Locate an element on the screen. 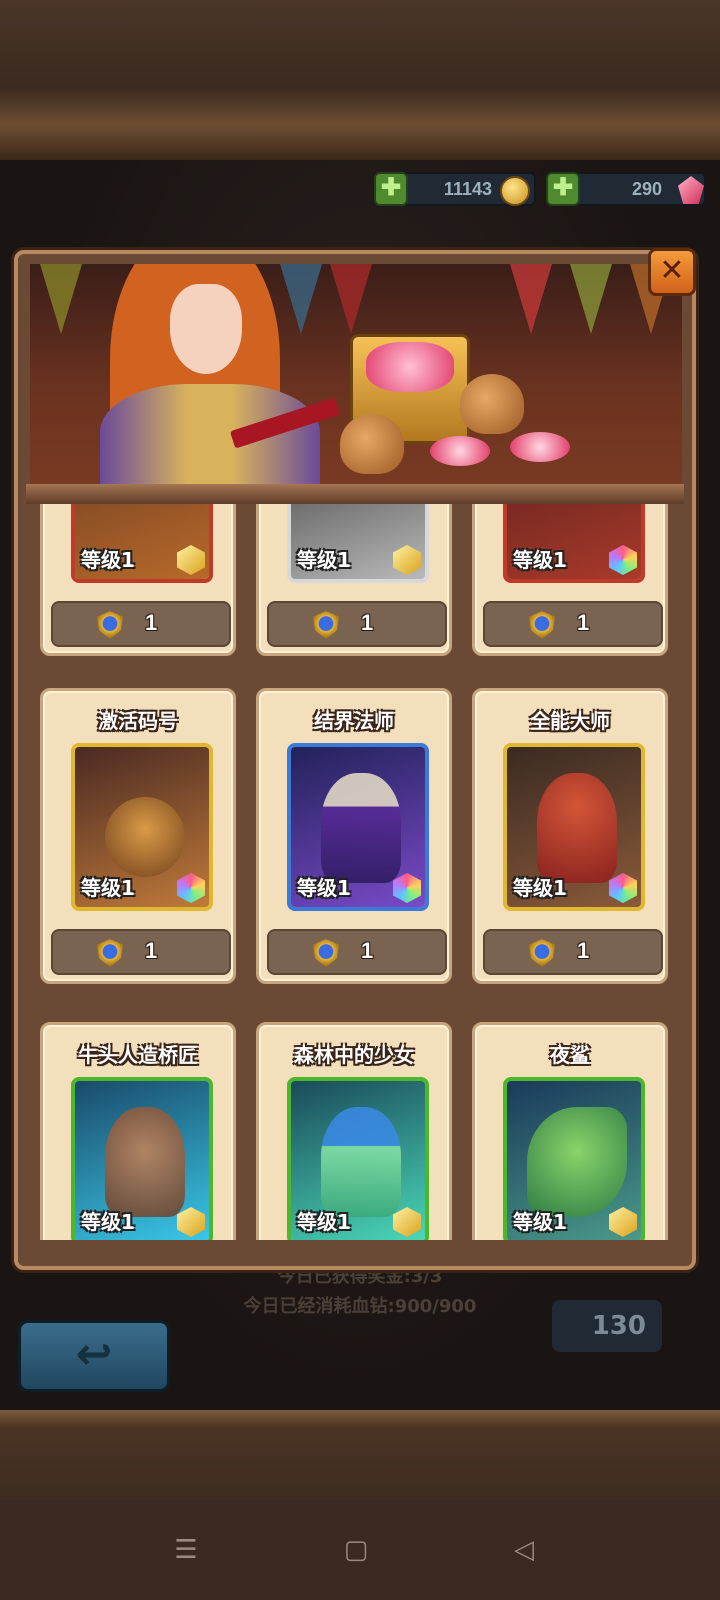 This screenshot has width=720, height=1600. coin-icon is located at coordinates (515, 191).